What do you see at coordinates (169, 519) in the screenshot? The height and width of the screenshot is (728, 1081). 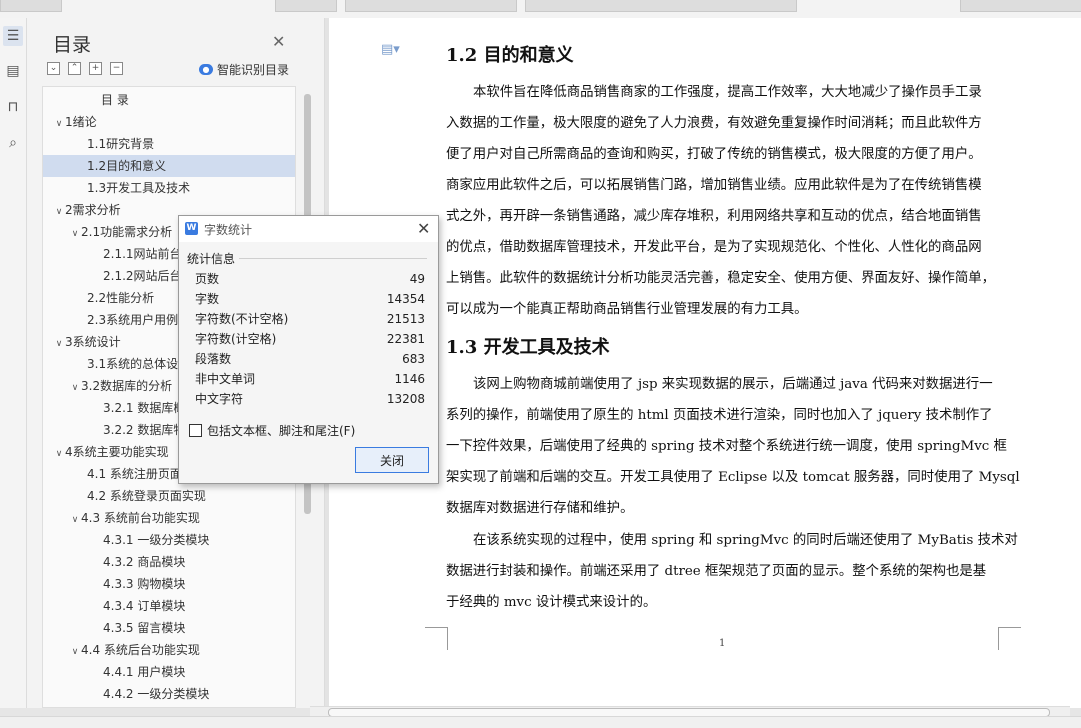 I see `toc-item: ∨ 4.3 系统前台功能实现` at bounding box center [169, 519].